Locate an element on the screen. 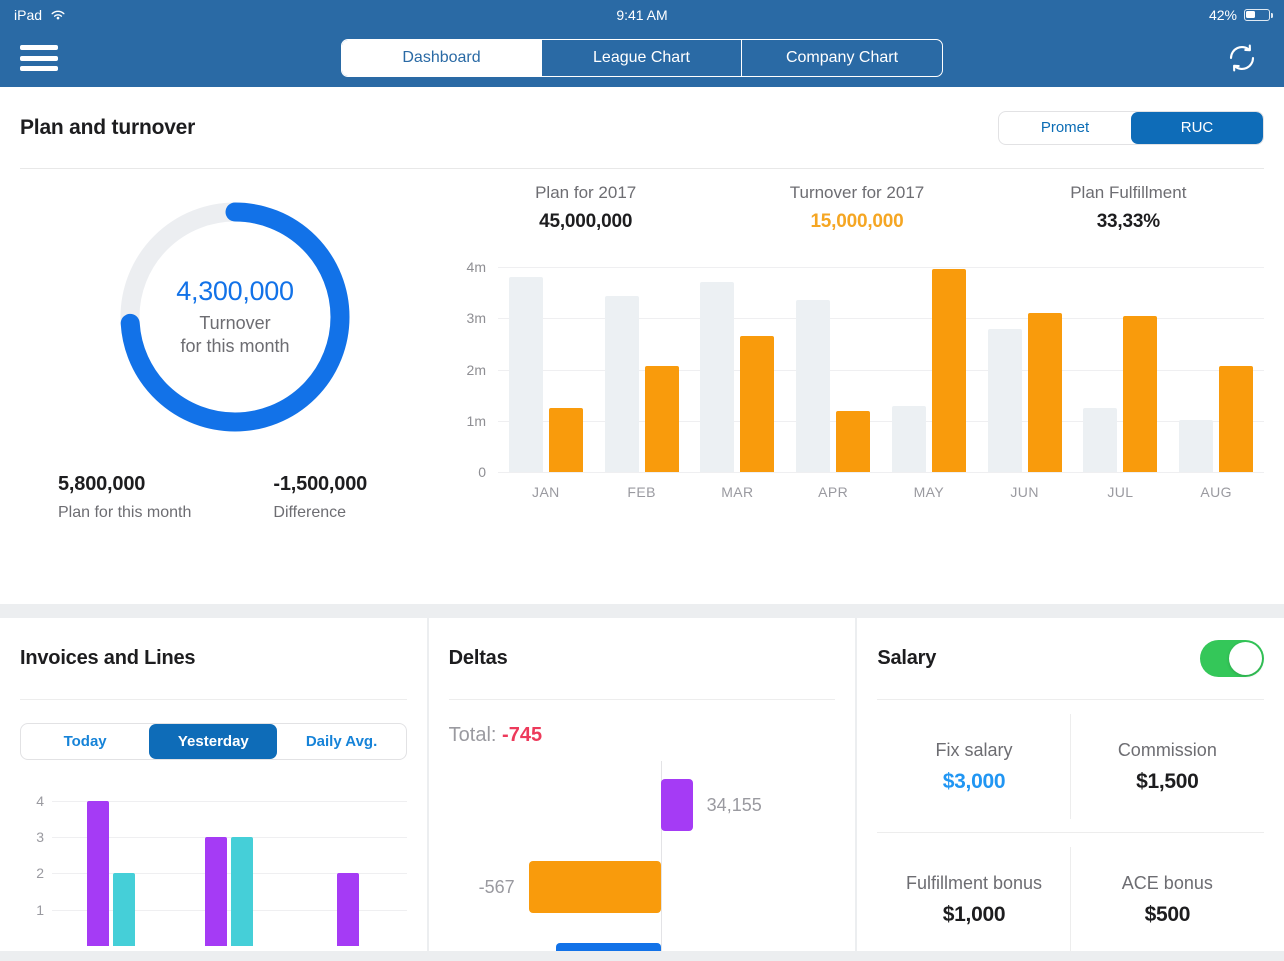 This screenshot has width=1284, height=961. donut-chart: 4,300,000 Turnover for this month is located at coordinates (235, 317).